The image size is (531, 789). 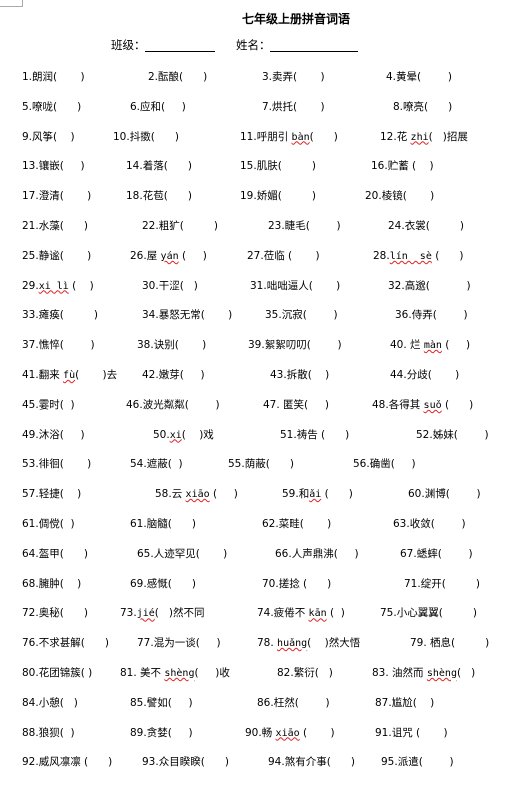 What do you see at coordinates (187, 315) in the screenshot?
I see `item-text: 34.暴怒无常( )` at bounding box center [187, 315].